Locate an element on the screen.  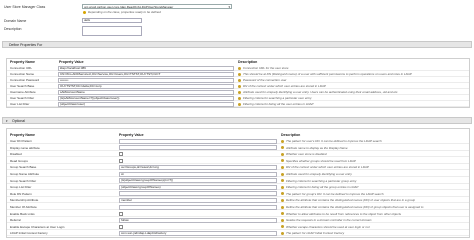
property-name: Enable Escape Characters at User Login is located at coordinates (37, 226).